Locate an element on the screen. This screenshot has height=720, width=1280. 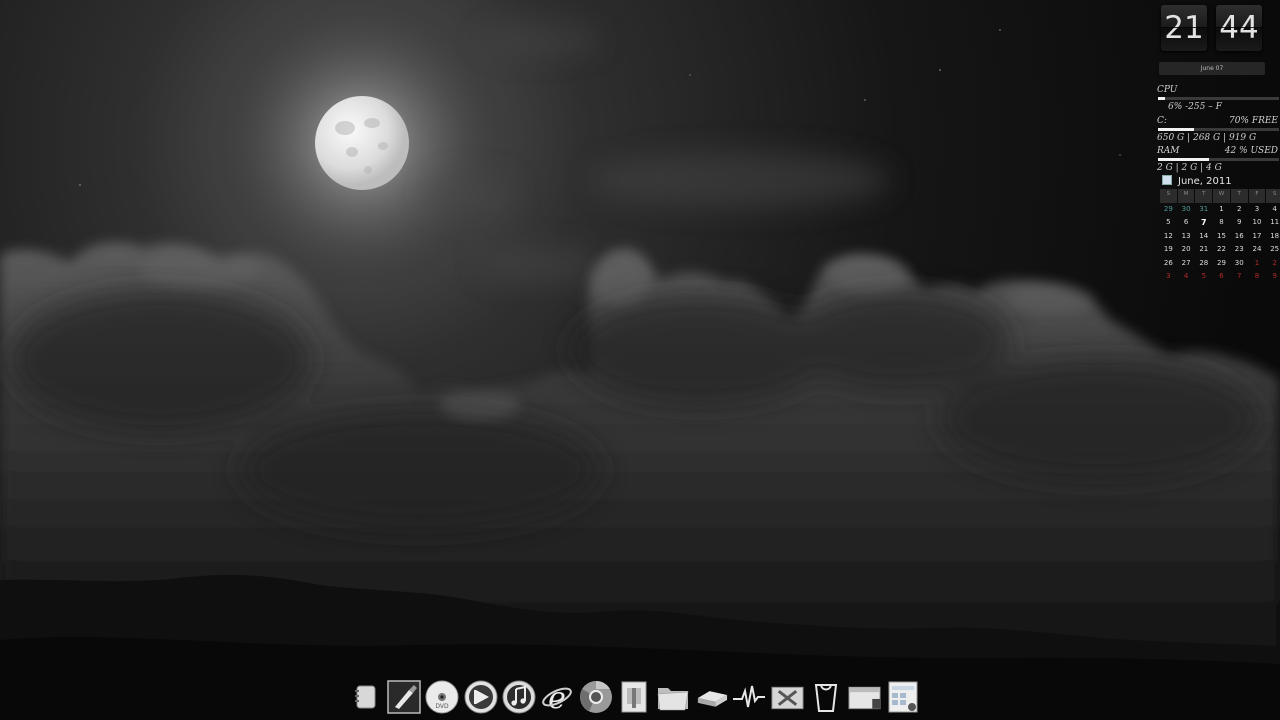
dock-item-paint is located at coordinates (403, 697).